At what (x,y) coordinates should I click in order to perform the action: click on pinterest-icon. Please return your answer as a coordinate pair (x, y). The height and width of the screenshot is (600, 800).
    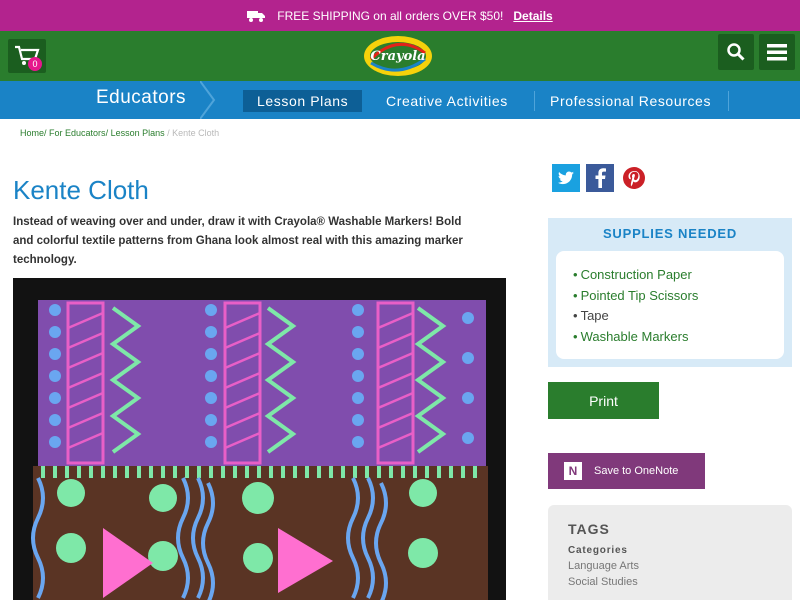
    Looking at the image, I should click on (634, 178).